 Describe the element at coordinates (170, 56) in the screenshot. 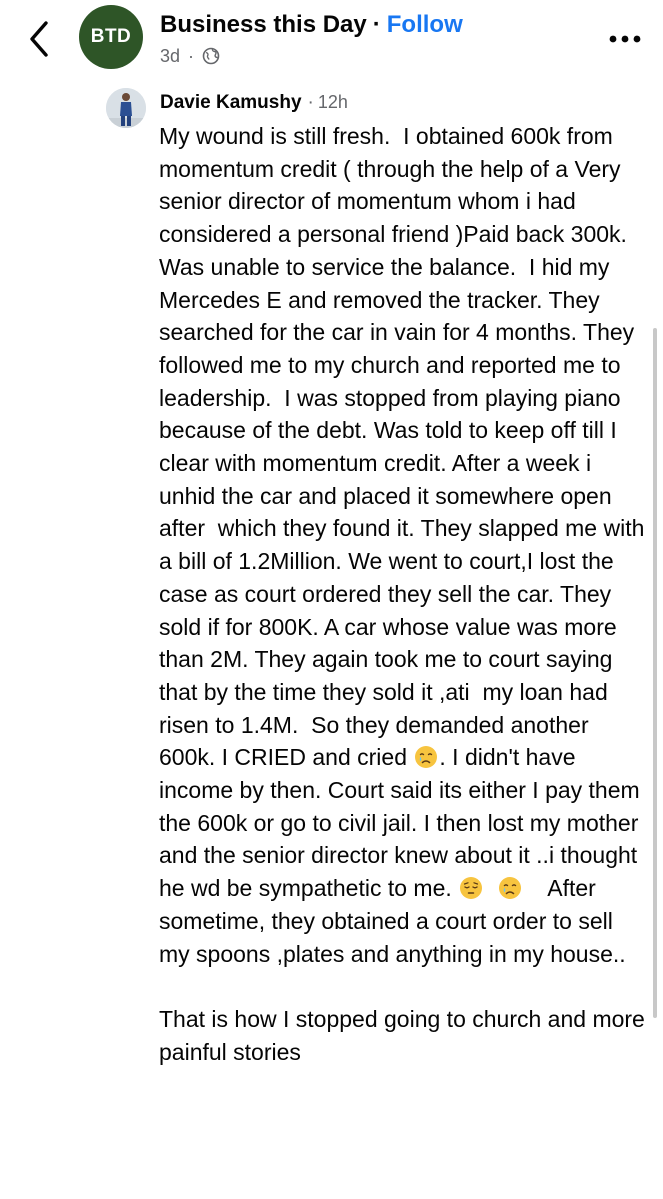

I see `post-age: 3d` at that location.